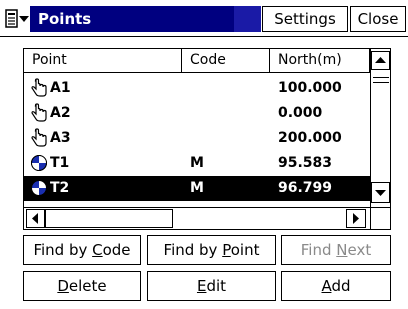 This screenshot has height=309, width=408. I want to click on find-by-point-button: Find by Point, so click(211, 250).